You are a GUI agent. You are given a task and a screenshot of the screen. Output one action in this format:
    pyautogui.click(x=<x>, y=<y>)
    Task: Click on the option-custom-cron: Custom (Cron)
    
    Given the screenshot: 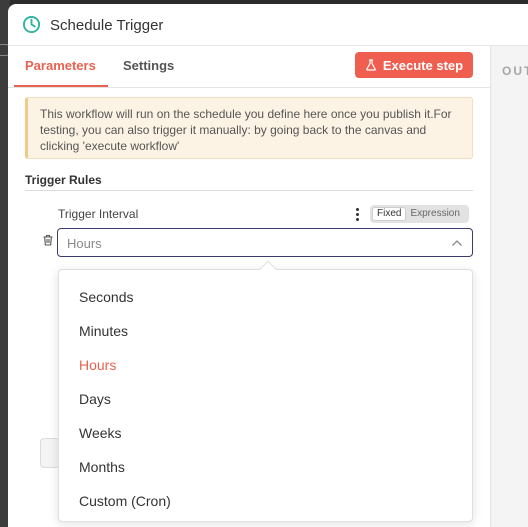 What is the action you would take?
    pyautogui.click(x=125, y=501)
    